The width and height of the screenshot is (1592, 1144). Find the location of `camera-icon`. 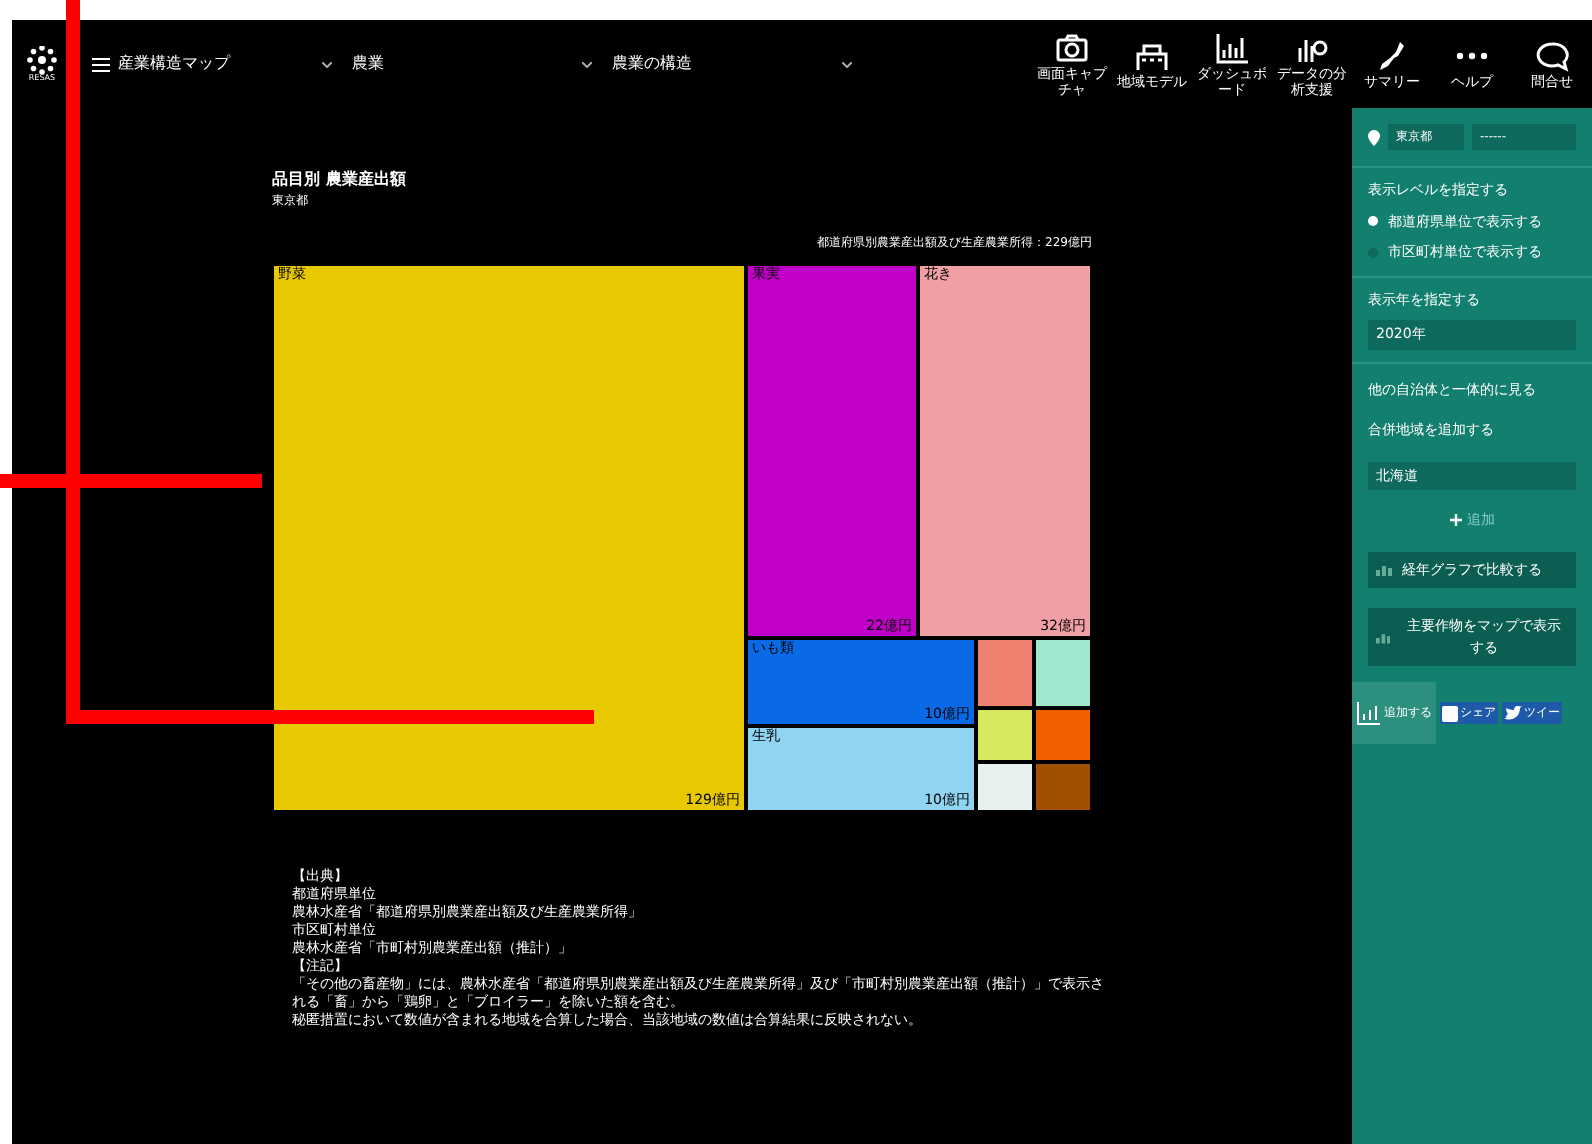

camera-icon is located at coordinates (1072, 47).